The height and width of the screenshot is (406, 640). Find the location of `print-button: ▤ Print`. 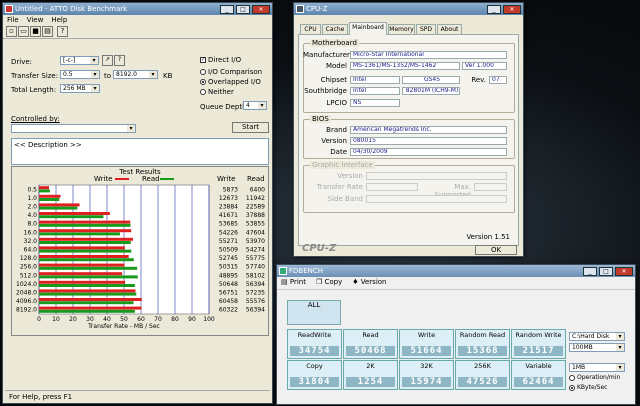

print-button: ▤ Print is located at coordinates (293, 283).